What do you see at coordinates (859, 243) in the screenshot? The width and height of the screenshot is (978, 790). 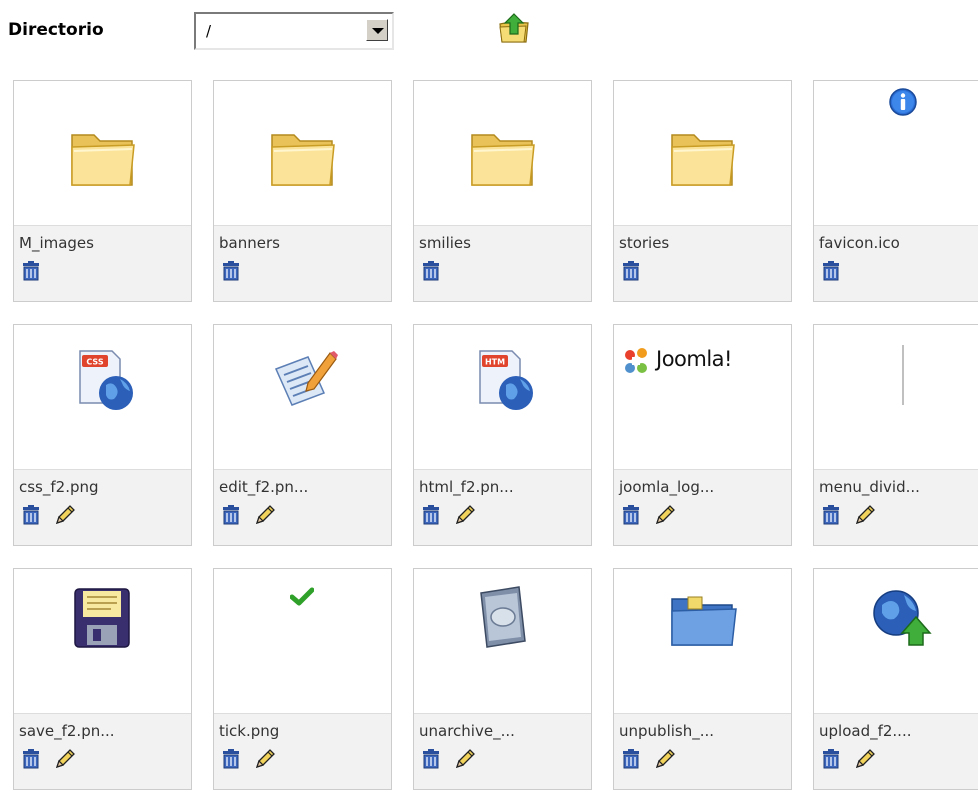 I see `file-name: favicon.ico` at bounding box center [859, 243].